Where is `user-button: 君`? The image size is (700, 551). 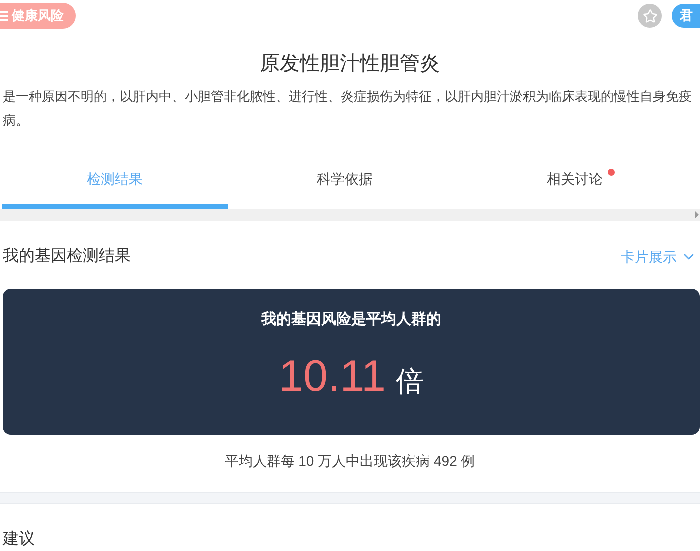
user-button: 君 is located at coordinates (686, 16).